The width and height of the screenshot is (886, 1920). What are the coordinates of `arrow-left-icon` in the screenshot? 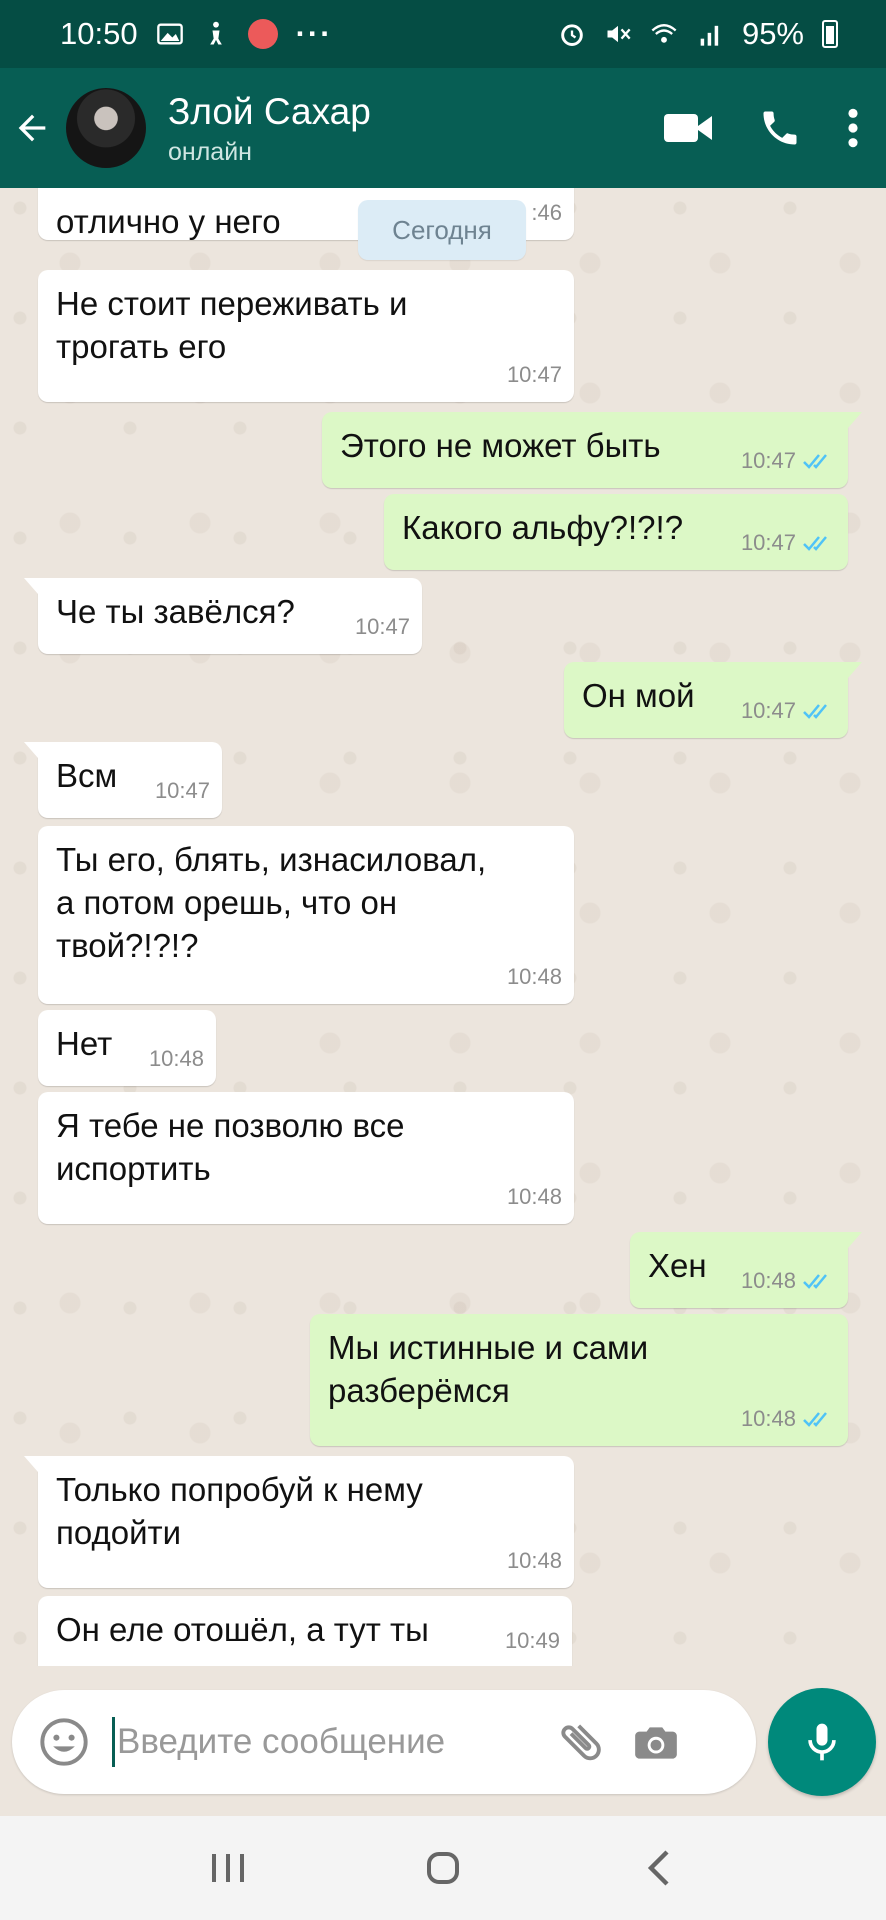 It's located at (32, 128).